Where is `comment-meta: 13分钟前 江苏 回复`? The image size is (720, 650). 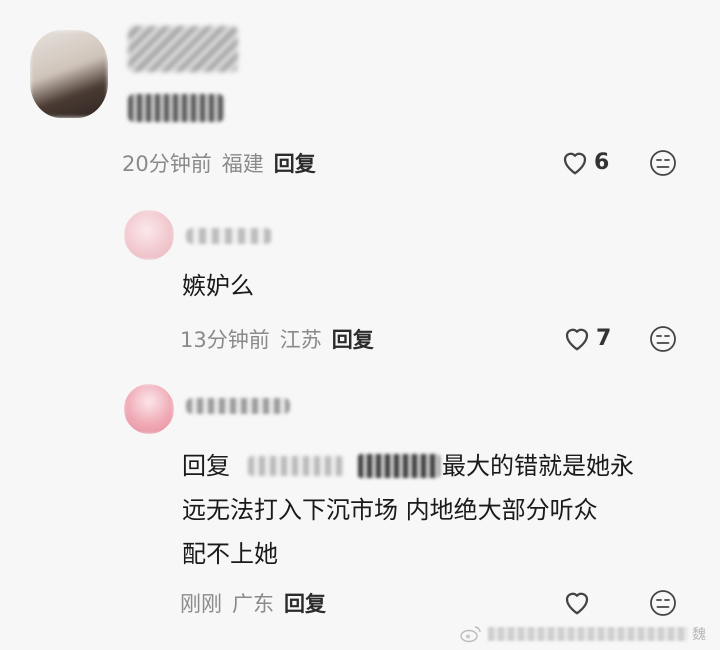
comment-meta: 13分钟前 江苏 回复 is located at coordinates (282, 339).